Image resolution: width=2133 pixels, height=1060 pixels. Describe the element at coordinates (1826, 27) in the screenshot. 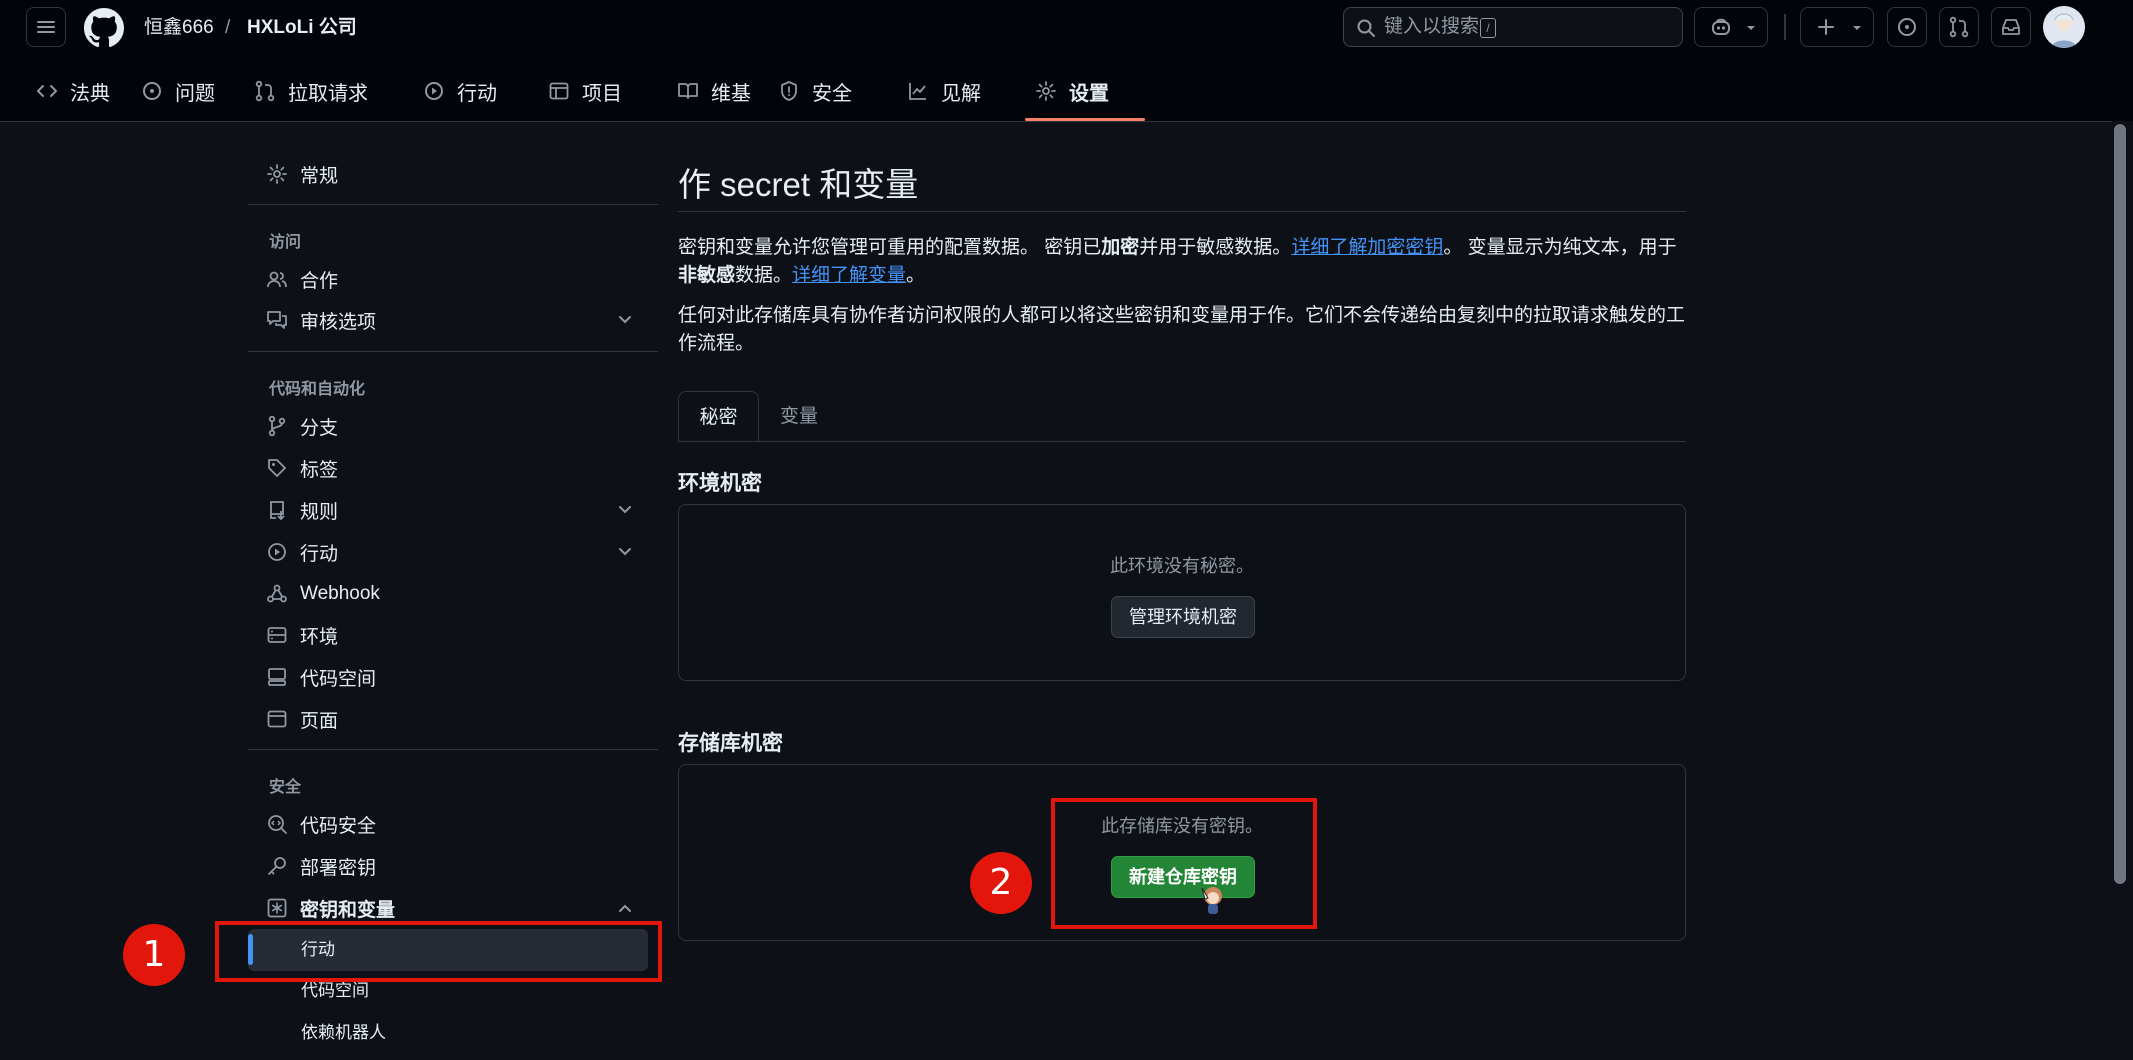

I see `plus-icon` at that location.